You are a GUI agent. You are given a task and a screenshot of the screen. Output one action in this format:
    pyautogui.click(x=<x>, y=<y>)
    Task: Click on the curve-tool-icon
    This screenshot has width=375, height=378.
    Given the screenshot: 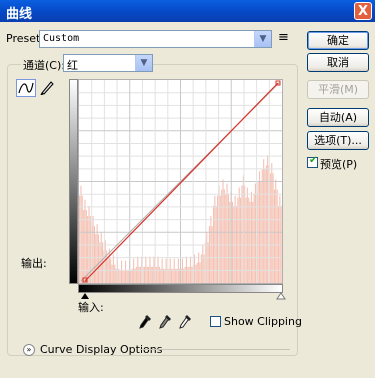 What is the action you would take?
    pyautogui.click(x=26, y=88)
    